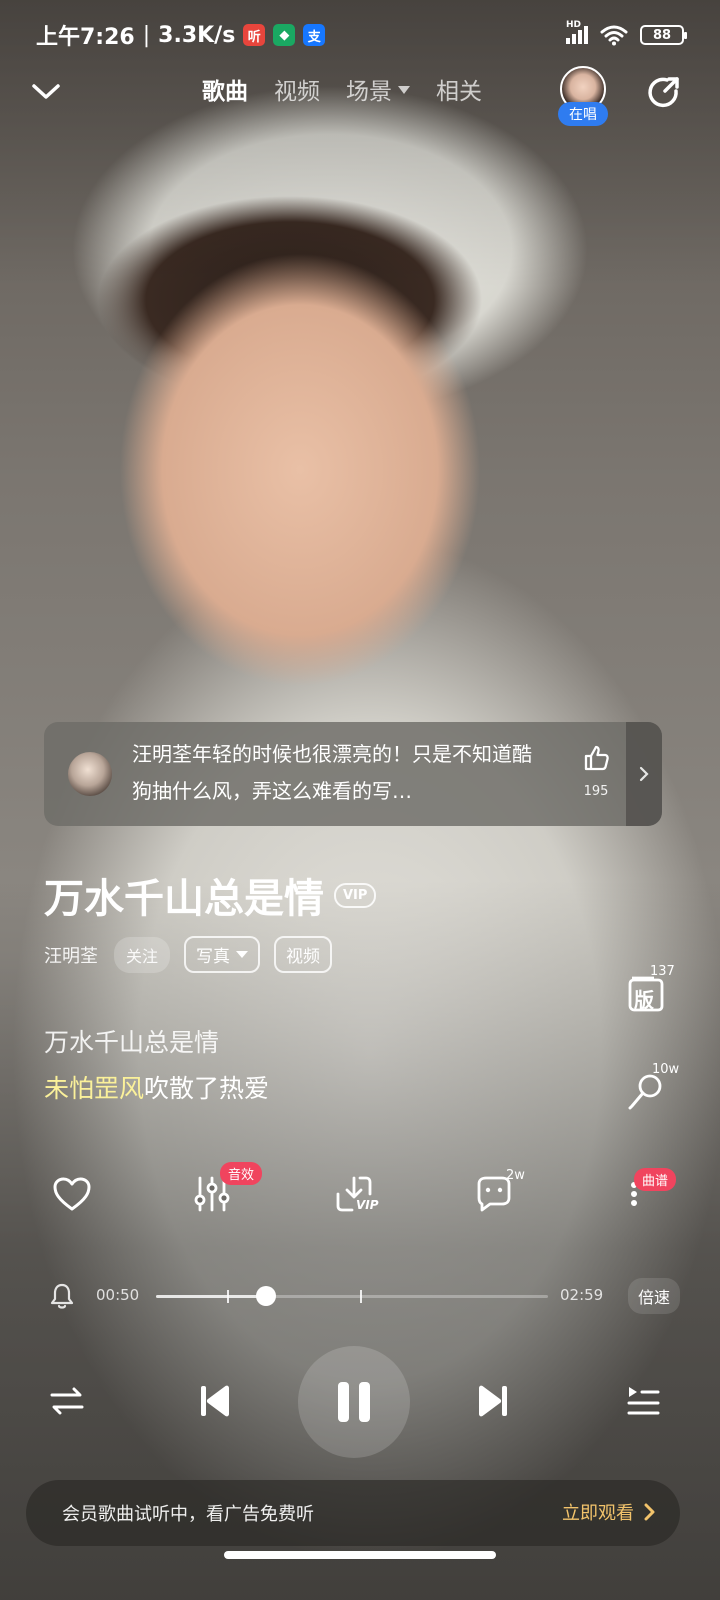 The height and width of the screenshot is (1600, 720). Describe the element at coordinates (644, 1000) in the screenshot. I see `version-label: 版` at that location.